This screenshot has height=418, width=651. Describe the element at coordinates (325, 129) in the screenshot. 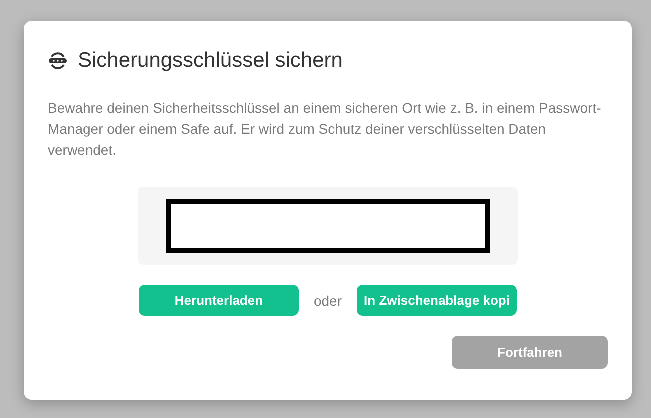

I see `description-text: Bewahre deinen Sicherheitsschlüssel an einem sicheren Ort wie z. B. in einem Passwort-Manager oder einem Safe auf. Er wird zum Schutz deiner verschlüsselten Daten verwendet.` at that location.